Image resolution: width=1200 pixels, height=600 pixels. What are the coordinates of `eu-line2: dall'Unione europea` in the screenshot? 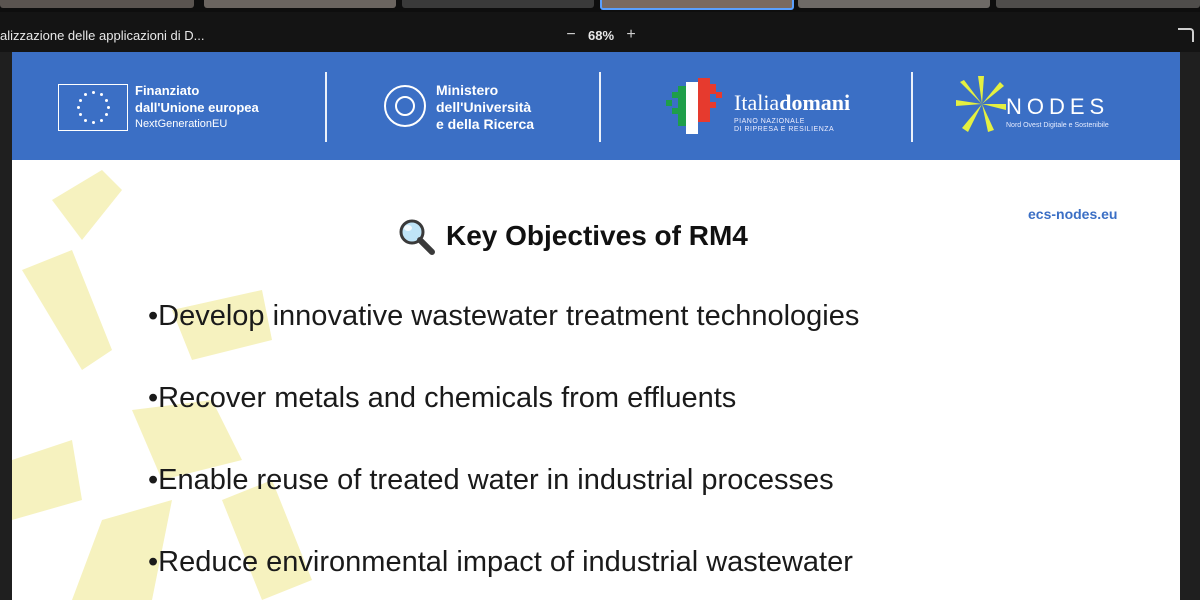 It's located at (197, 107).